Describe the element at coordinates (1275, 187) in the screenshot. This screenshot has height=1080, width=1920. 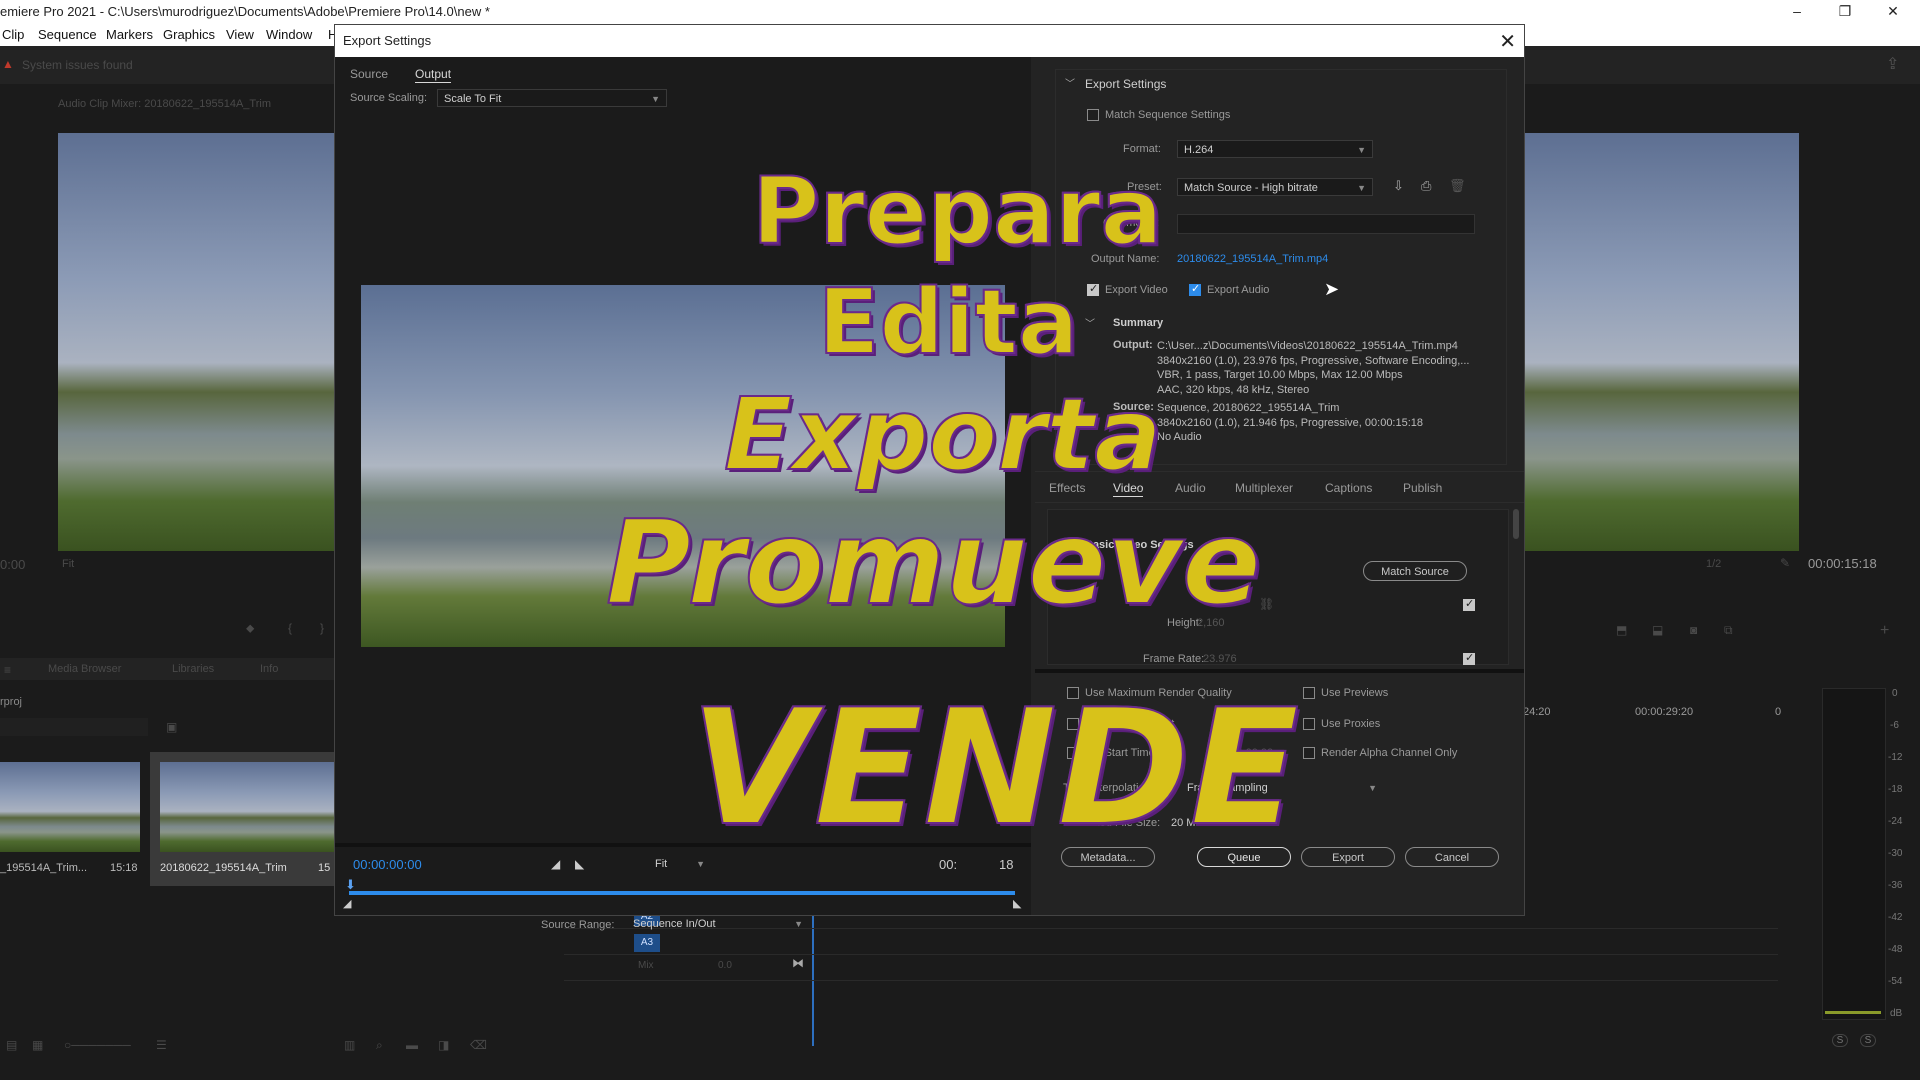
I see `preset-select: Match Source - High bitrate ▼` at that location.